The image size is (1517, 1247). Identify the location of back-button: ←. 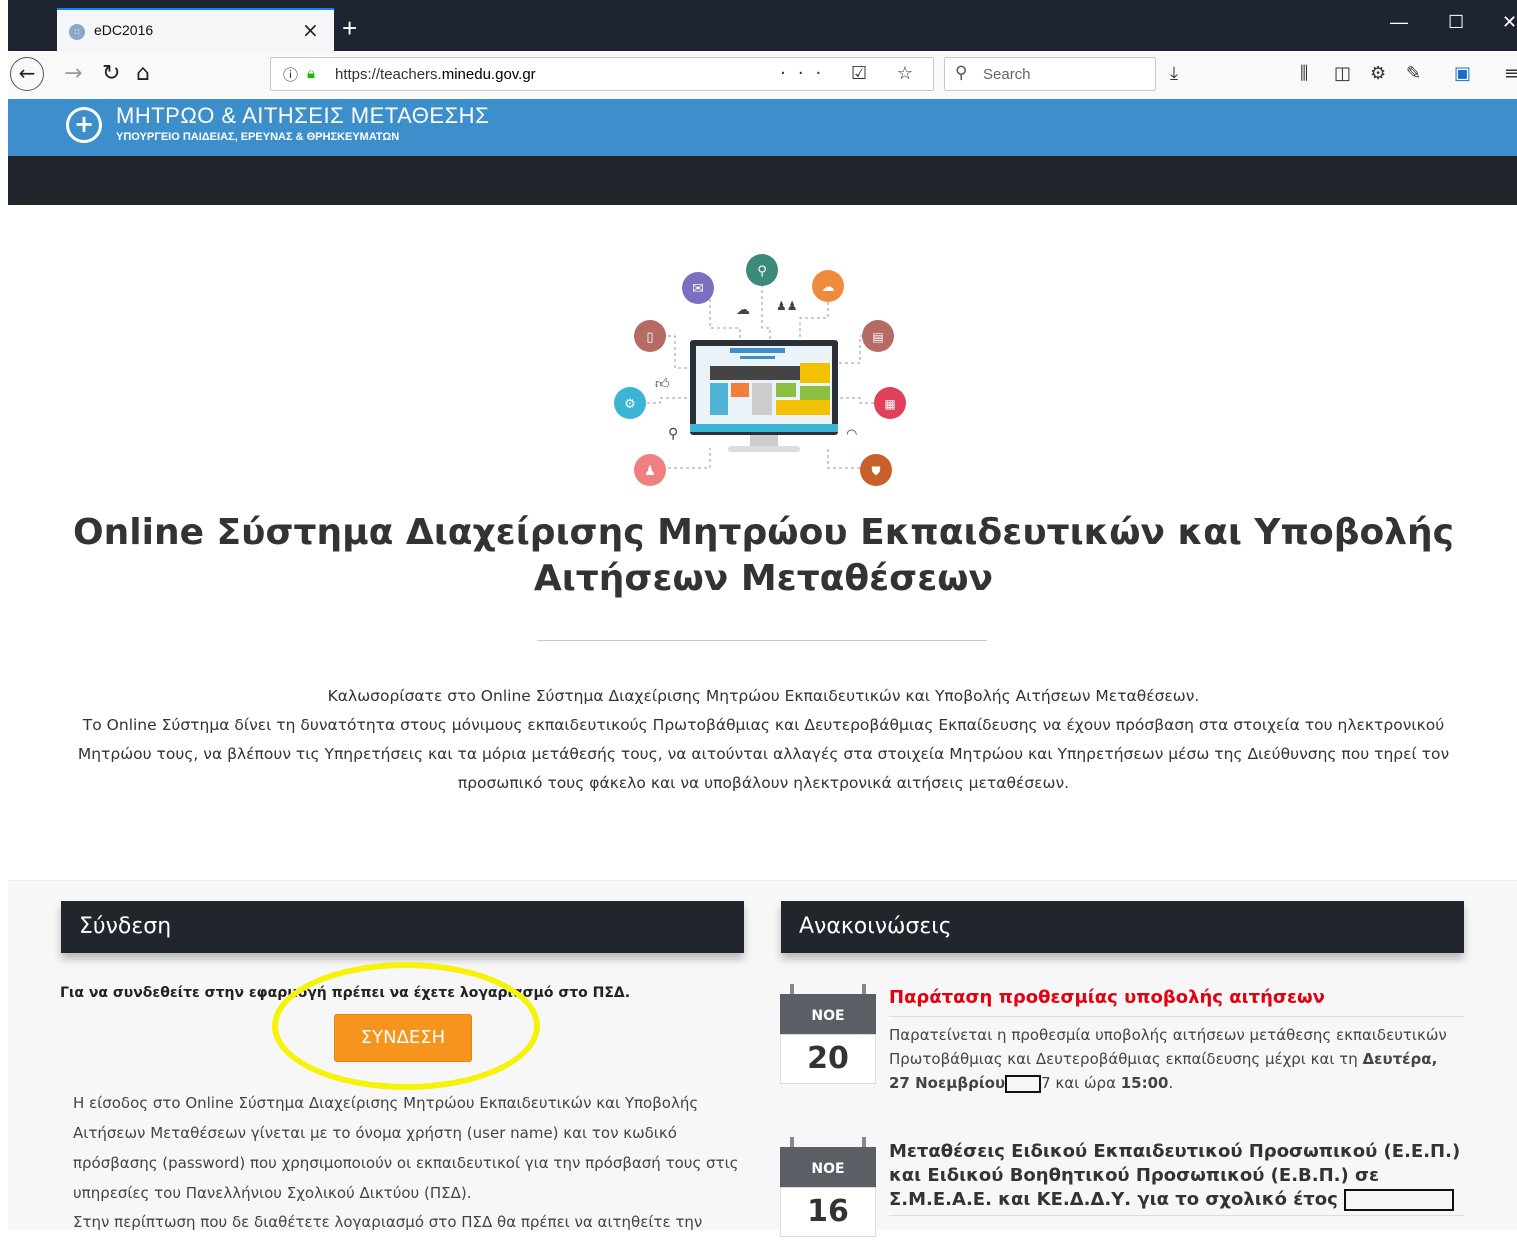
(27, 74).